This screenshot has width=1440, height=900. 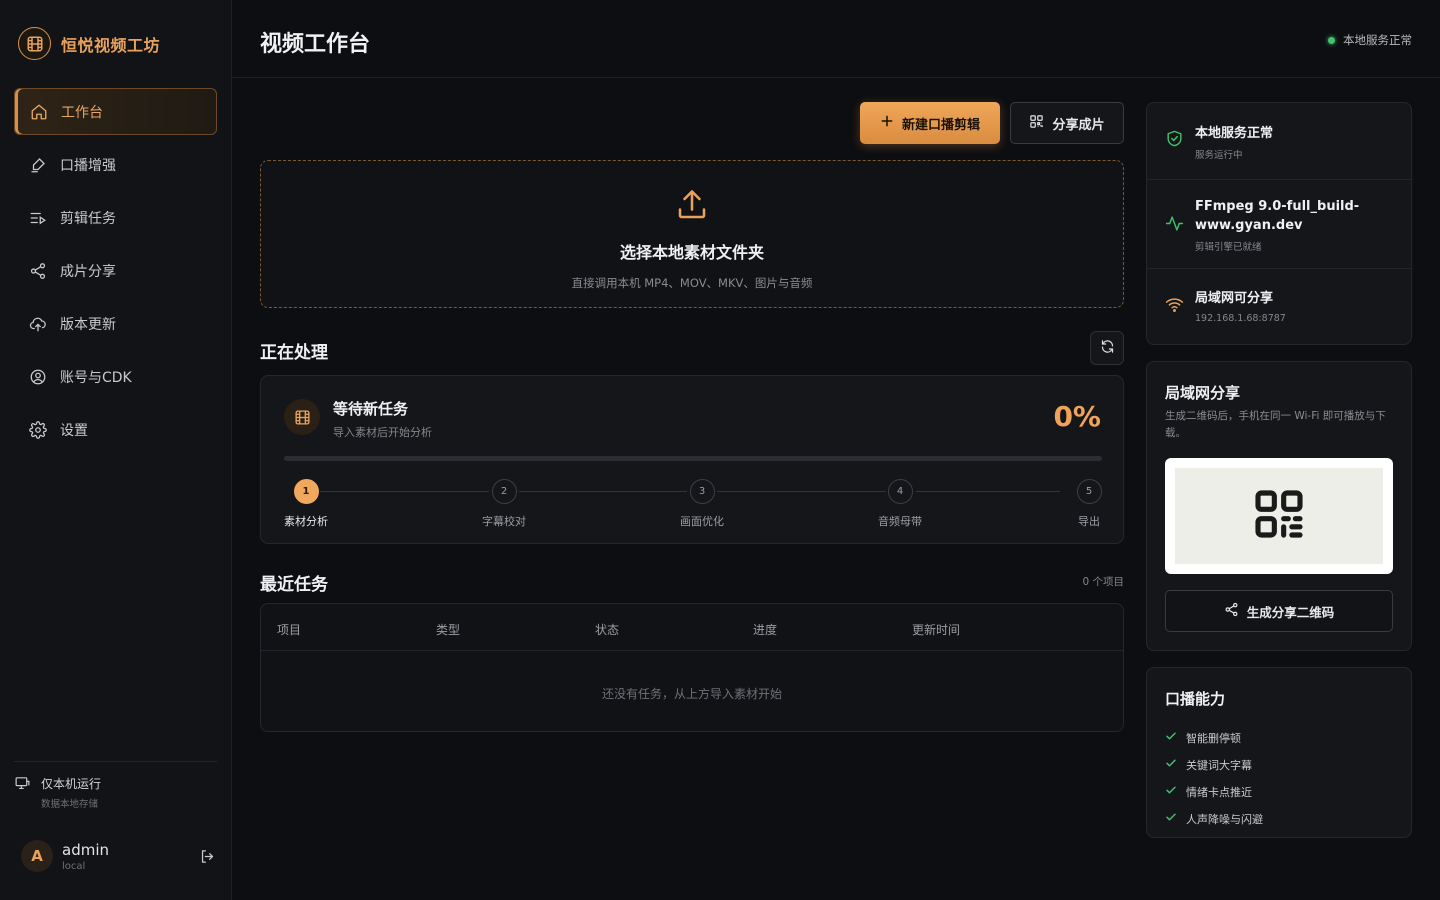 I want to click on refresh-button, so click(x=1107, y=348).